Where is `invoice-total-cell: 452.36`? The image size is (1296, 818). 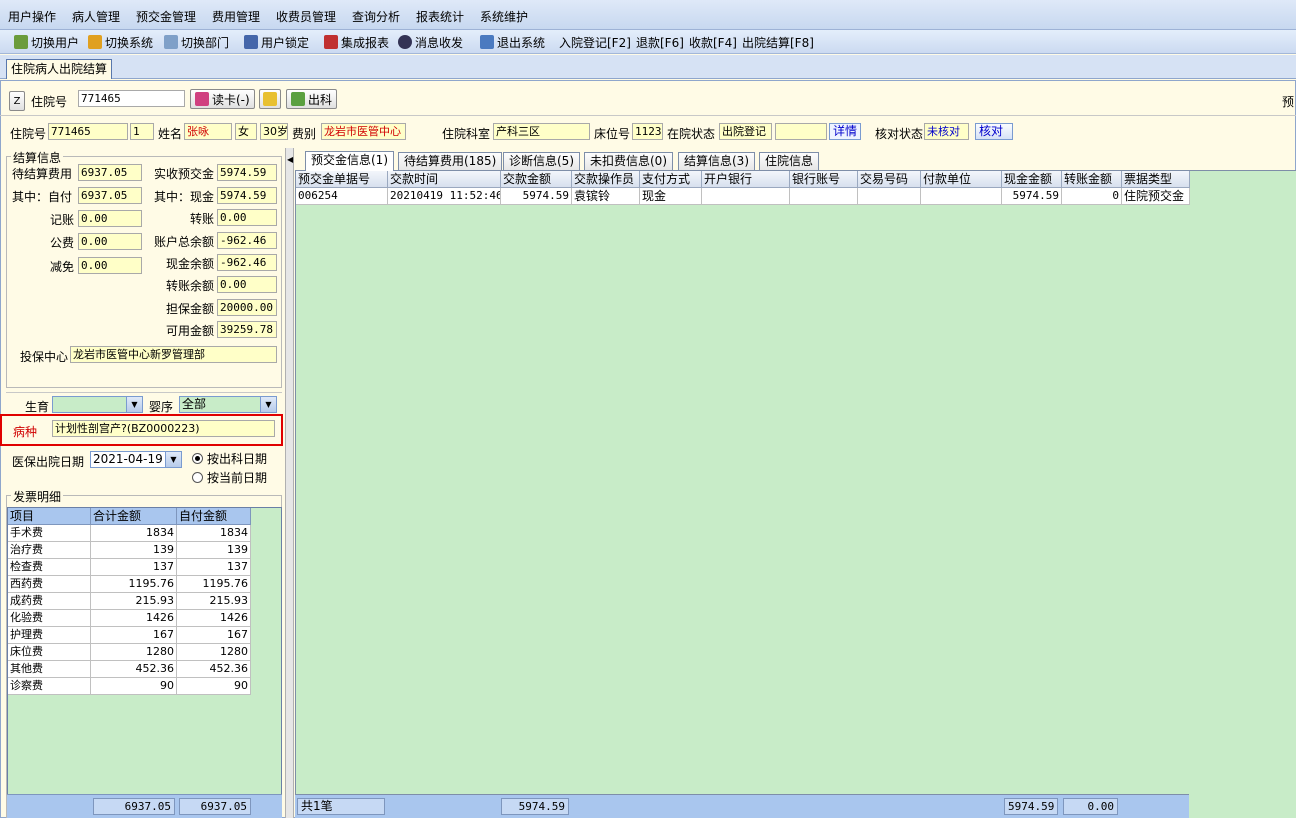 invoice-total-cell: 452.36 is located at coordinates (134, 669).